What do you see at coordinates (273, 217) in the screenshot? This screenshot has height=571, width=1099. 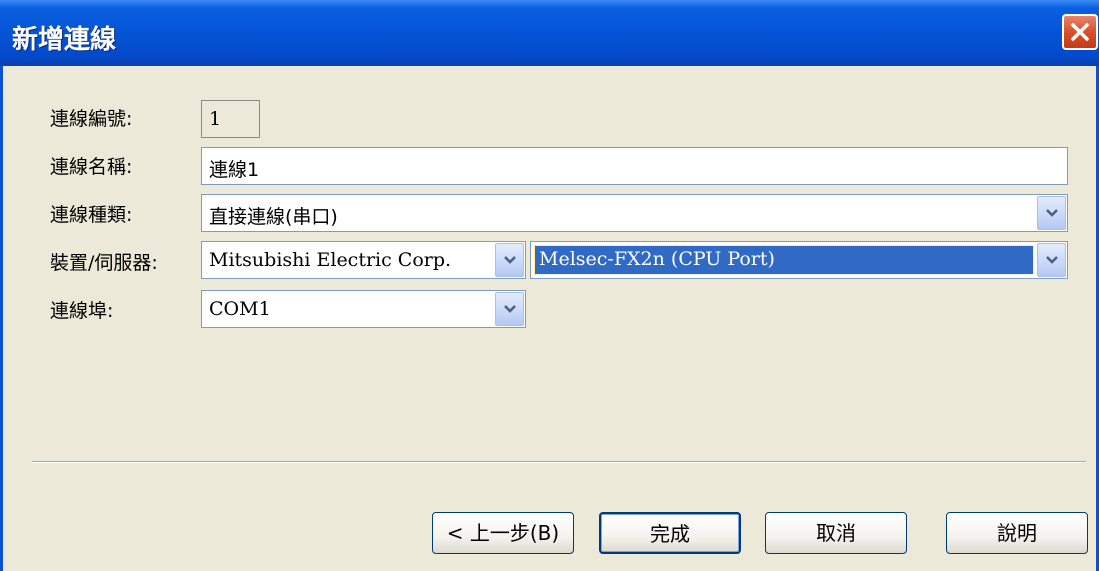 I see `connection-type-value: 直接連線(串口)` at bounding box center [273, 217].